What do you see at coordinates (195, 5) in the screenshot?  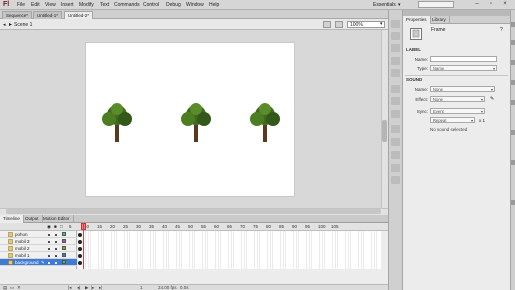 I see `menu-window: Window` at bounding box center [195, 5].